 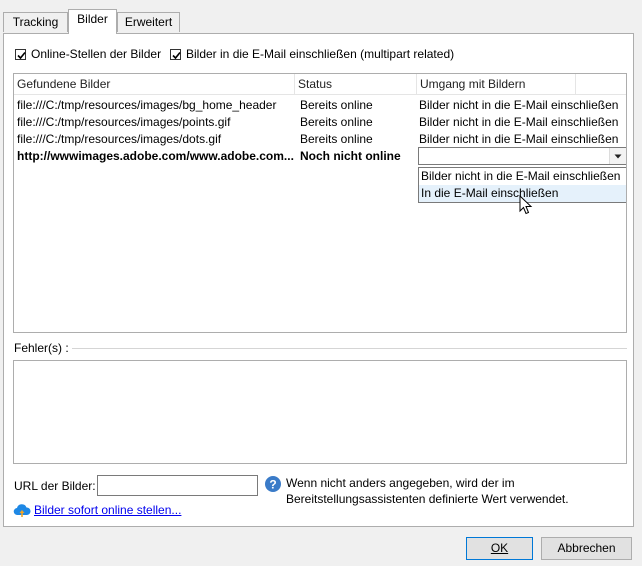 I want to click on errors-divider, so click(x=349, y=348).